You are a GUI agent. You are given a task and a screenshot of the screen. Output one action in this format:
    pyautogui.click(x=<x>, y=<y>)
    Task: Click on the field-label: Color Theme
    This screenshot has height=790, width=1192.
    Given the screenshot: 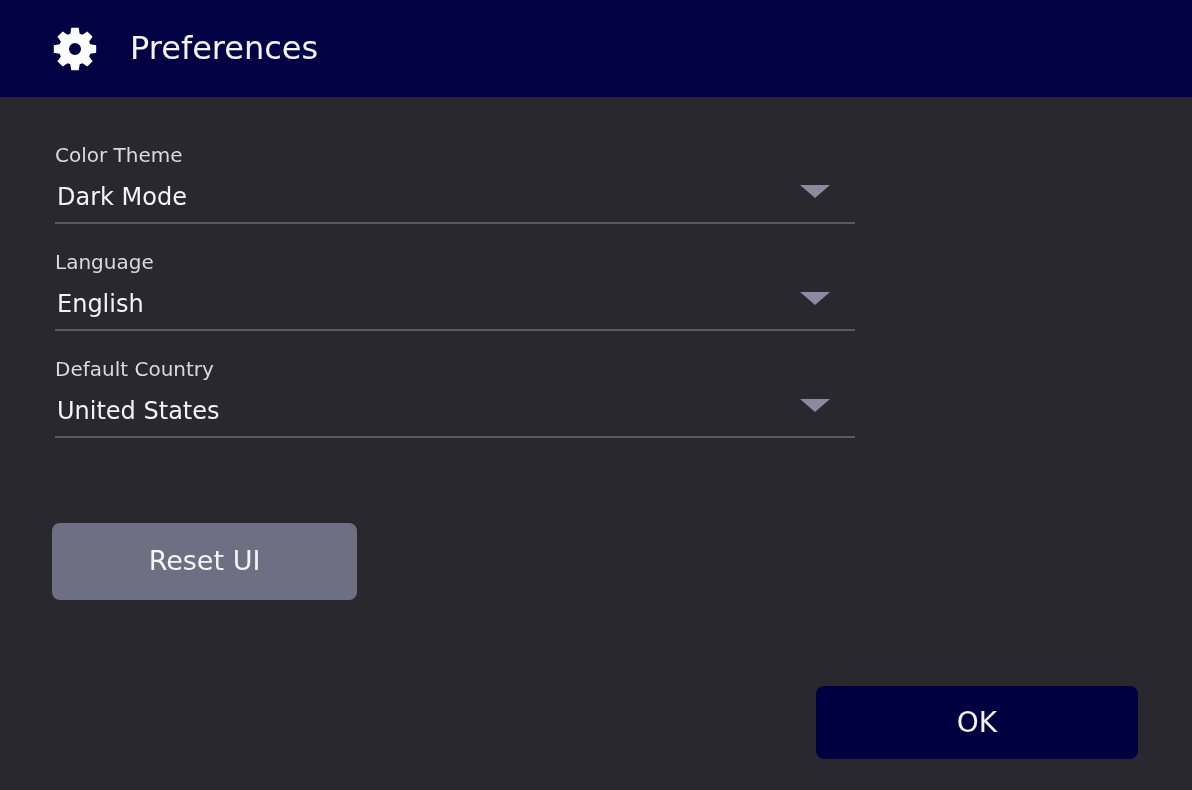 What is the action you would take?
    pyautogui.click(x=119, y=155)
    